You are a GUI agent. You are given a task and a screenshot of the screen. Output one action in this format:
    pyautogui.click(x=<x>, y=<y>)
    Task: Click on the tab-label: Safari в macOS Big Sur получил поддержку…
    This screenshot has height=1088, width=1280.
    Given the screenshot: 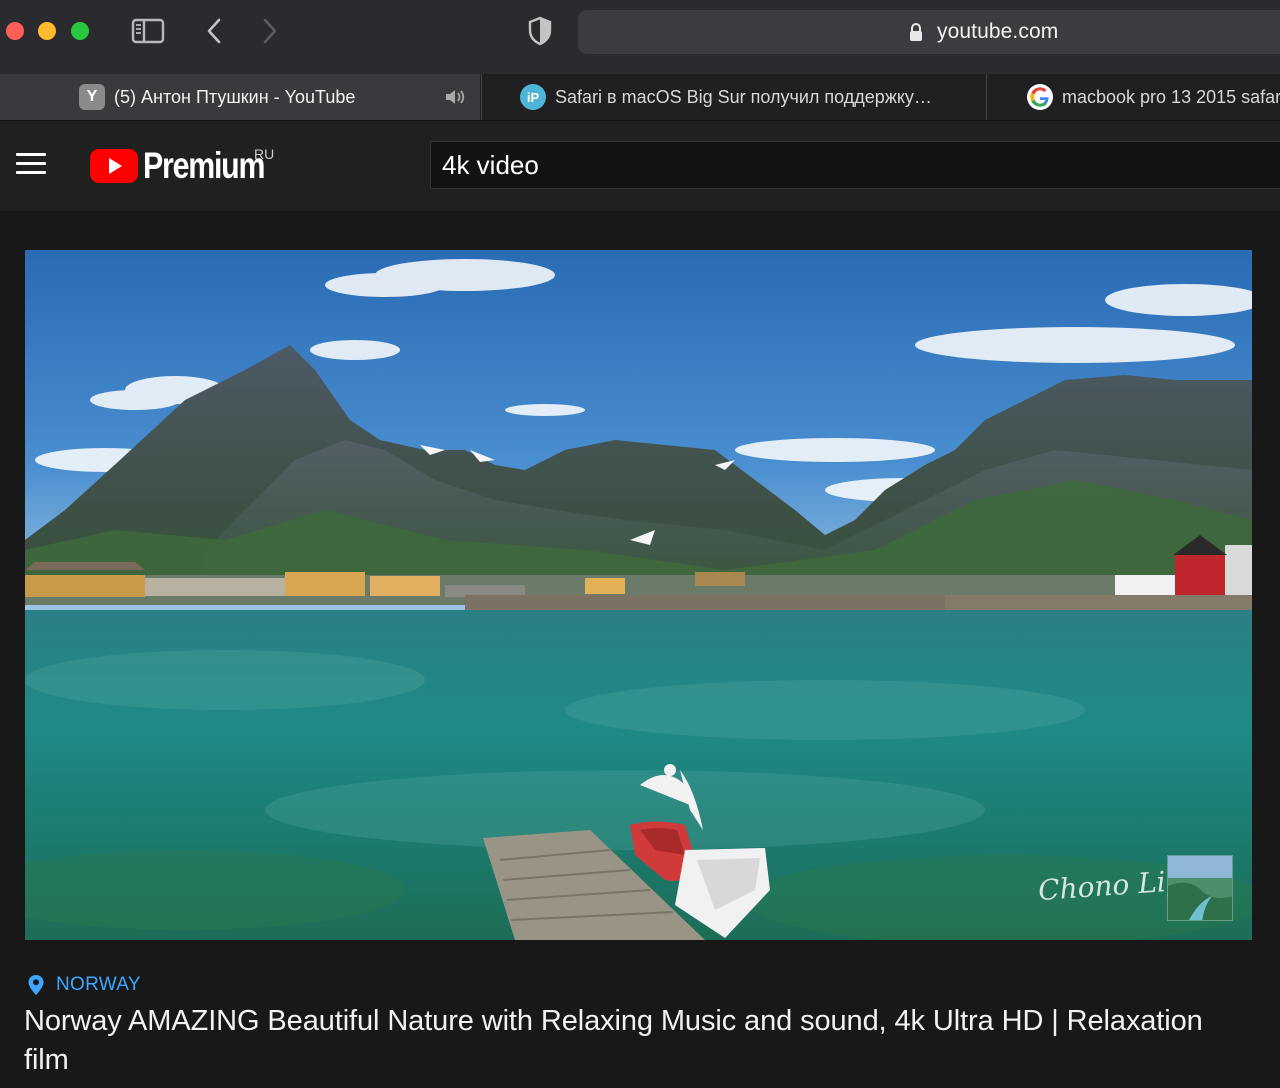 What is the action you would take?
    pyautogui.click(x=743, y=96)
    